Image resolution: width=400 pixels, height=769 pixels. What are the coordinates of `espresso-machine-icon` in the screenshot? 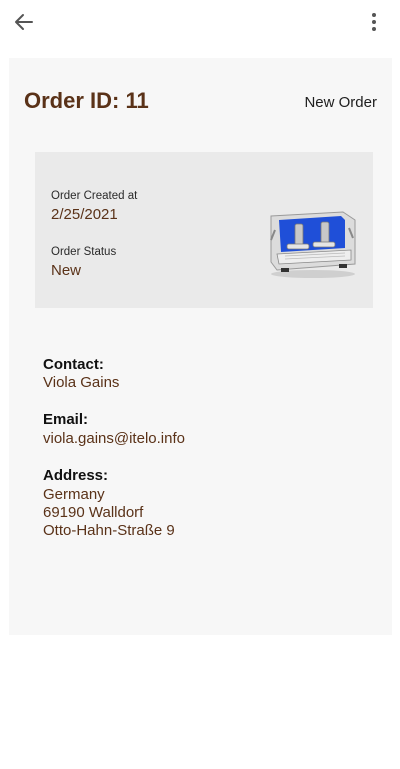 It's located at (313, 244).